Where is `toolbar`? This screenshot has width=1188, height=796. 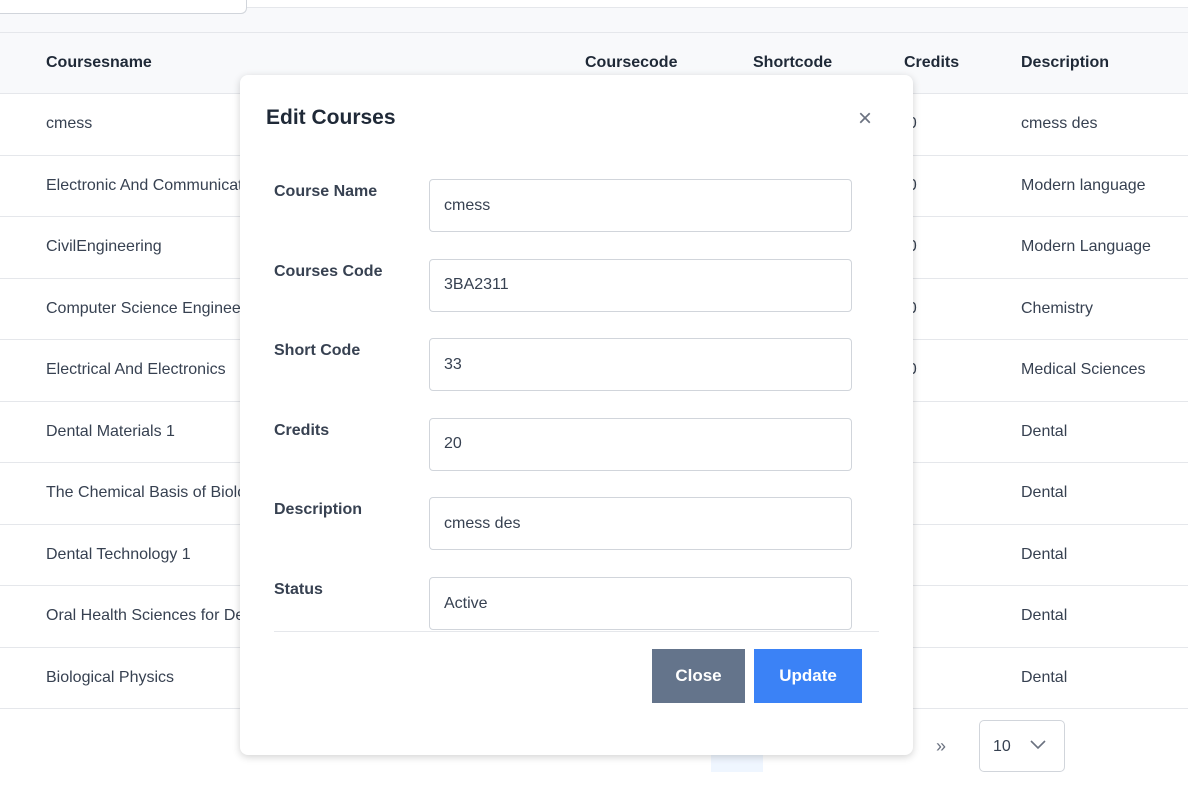
toolbar is located at coordinates (594, 16).